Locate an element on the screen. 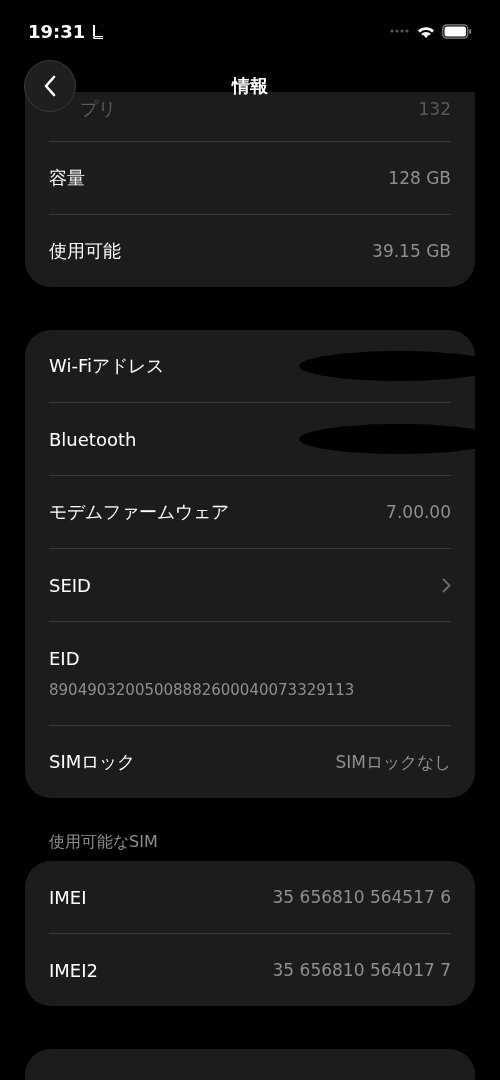 This screenshot has height=1080, width=500. row-label: モデムファームウェア is located at coordinates (139, 512).